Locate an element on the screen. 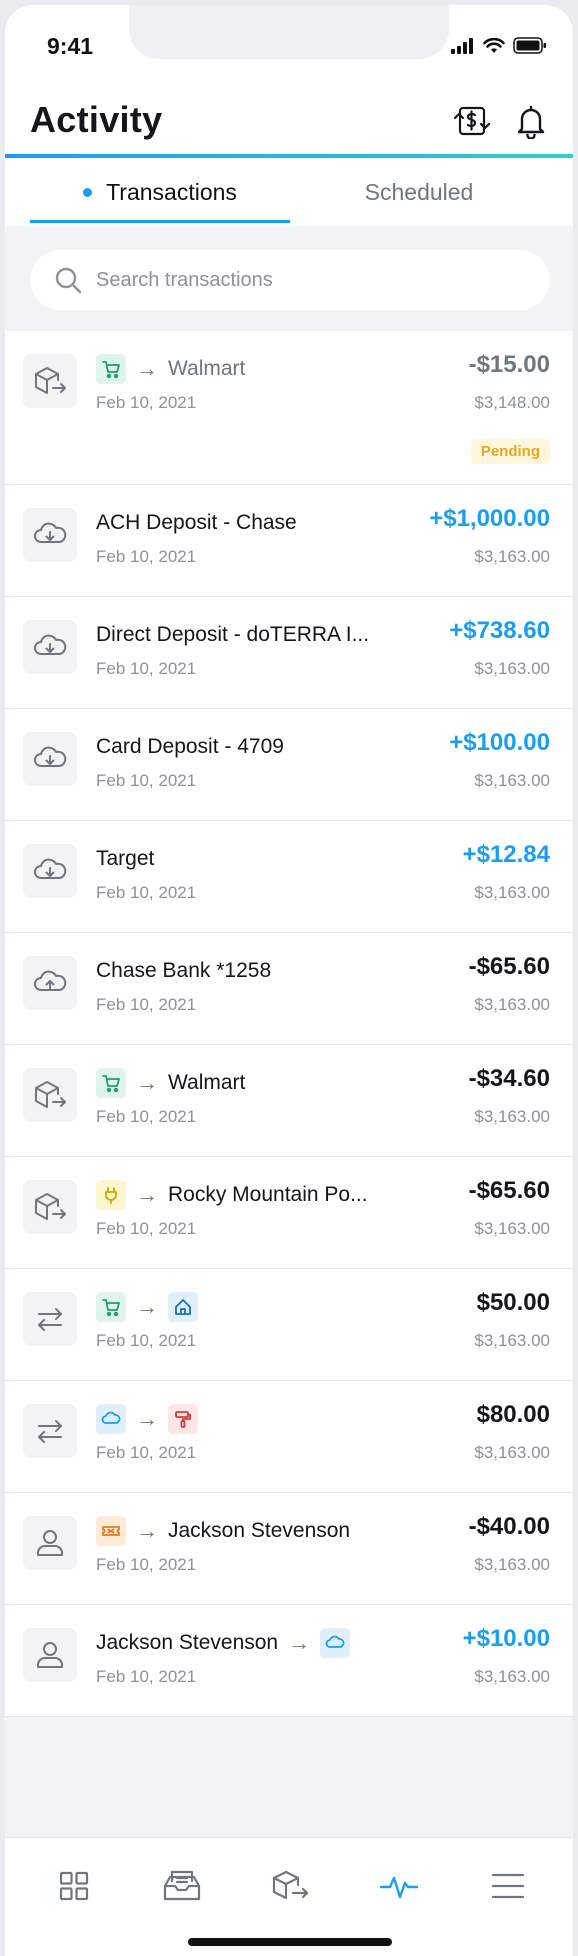  tab-scheduled-label: Scheduled is located at coordinates (419, 191).